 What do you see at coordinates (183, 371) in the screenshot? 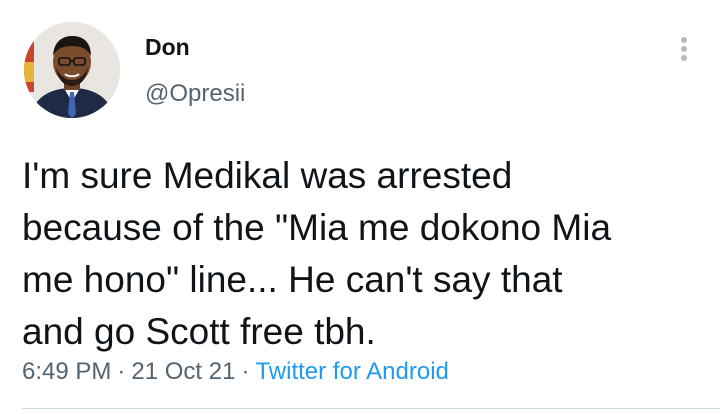
I see `tweet-date: 21 Oct 21` at bounding box center [183, 371].